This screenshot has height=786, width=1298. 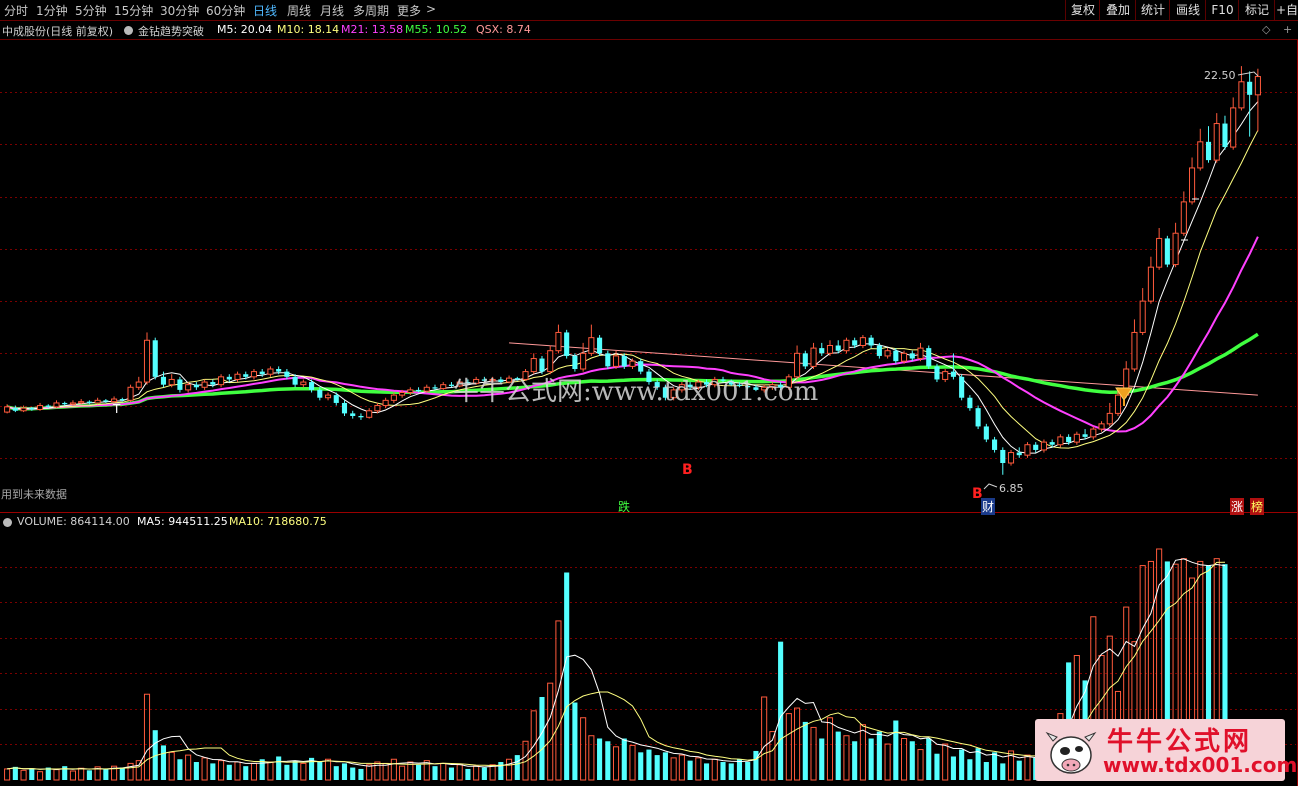 I want to click on rank-tag: 榜, so click(x=1257, y=506).